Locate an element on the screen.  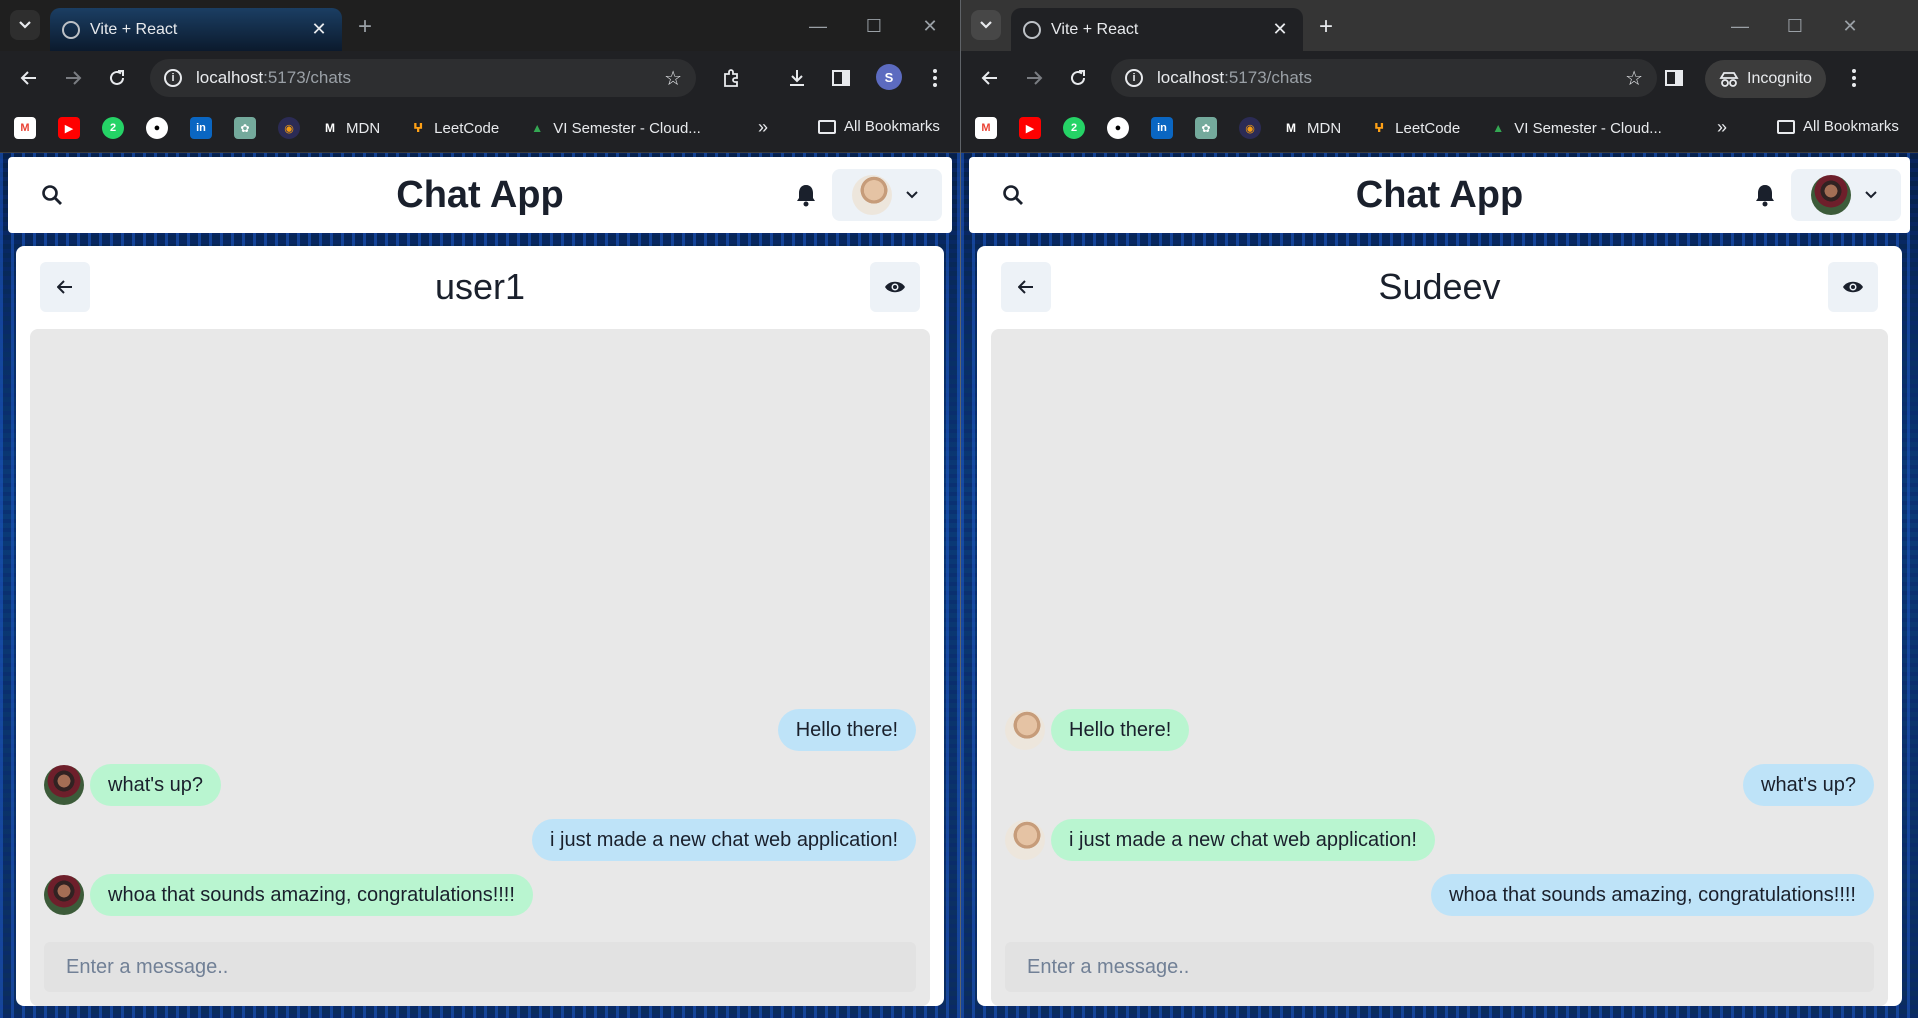
arrow-right-icon is located at coordinates (1035, 78).